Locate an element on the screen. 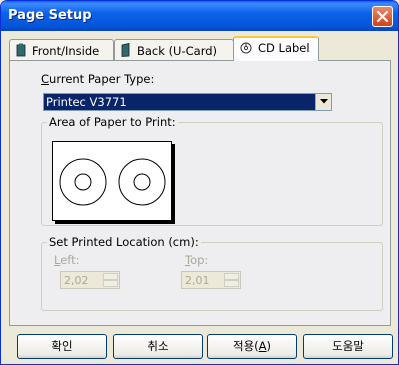 The image size is (399, 365). tab-cd-label: CD Label is located at coordinates (276, 48).